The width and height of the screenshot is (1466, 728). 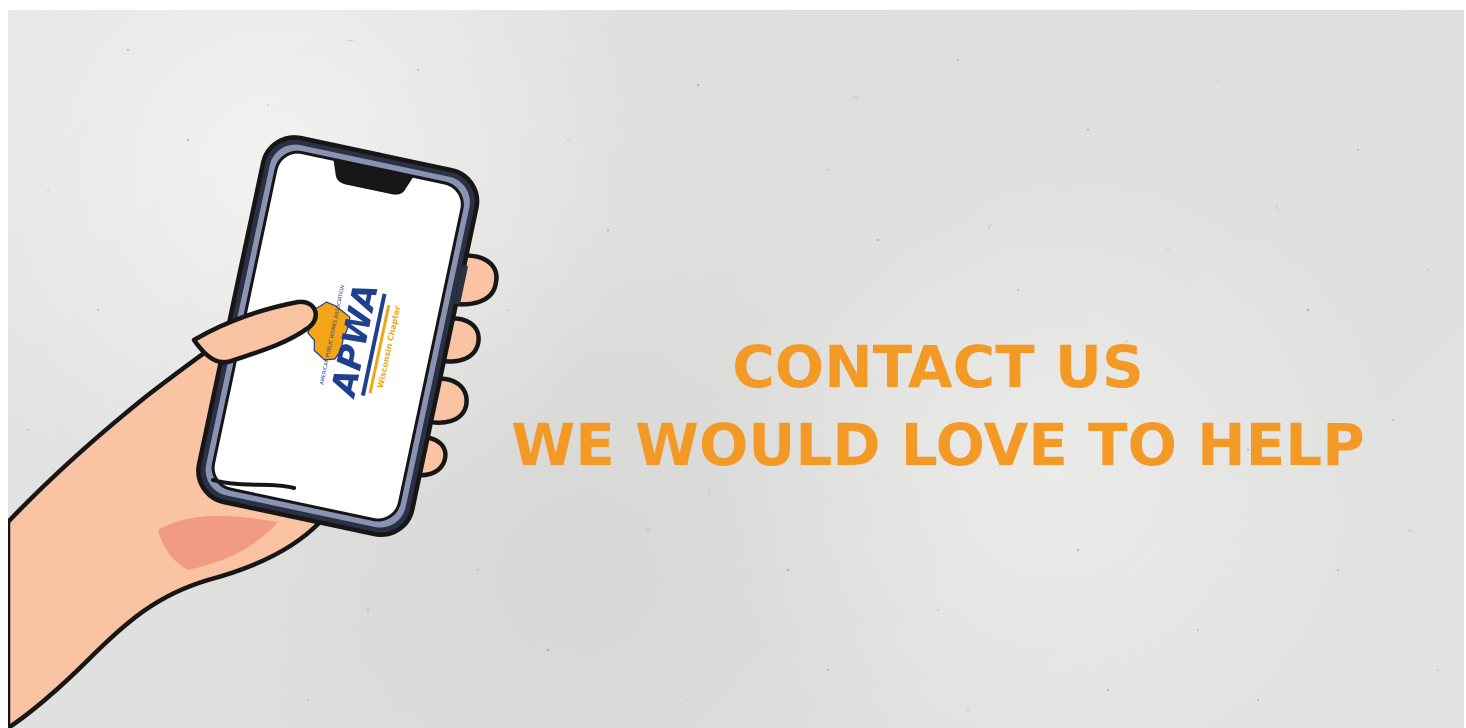 I want to click on headline-contact-us: CONTACT US, so click(x=938, y=367).